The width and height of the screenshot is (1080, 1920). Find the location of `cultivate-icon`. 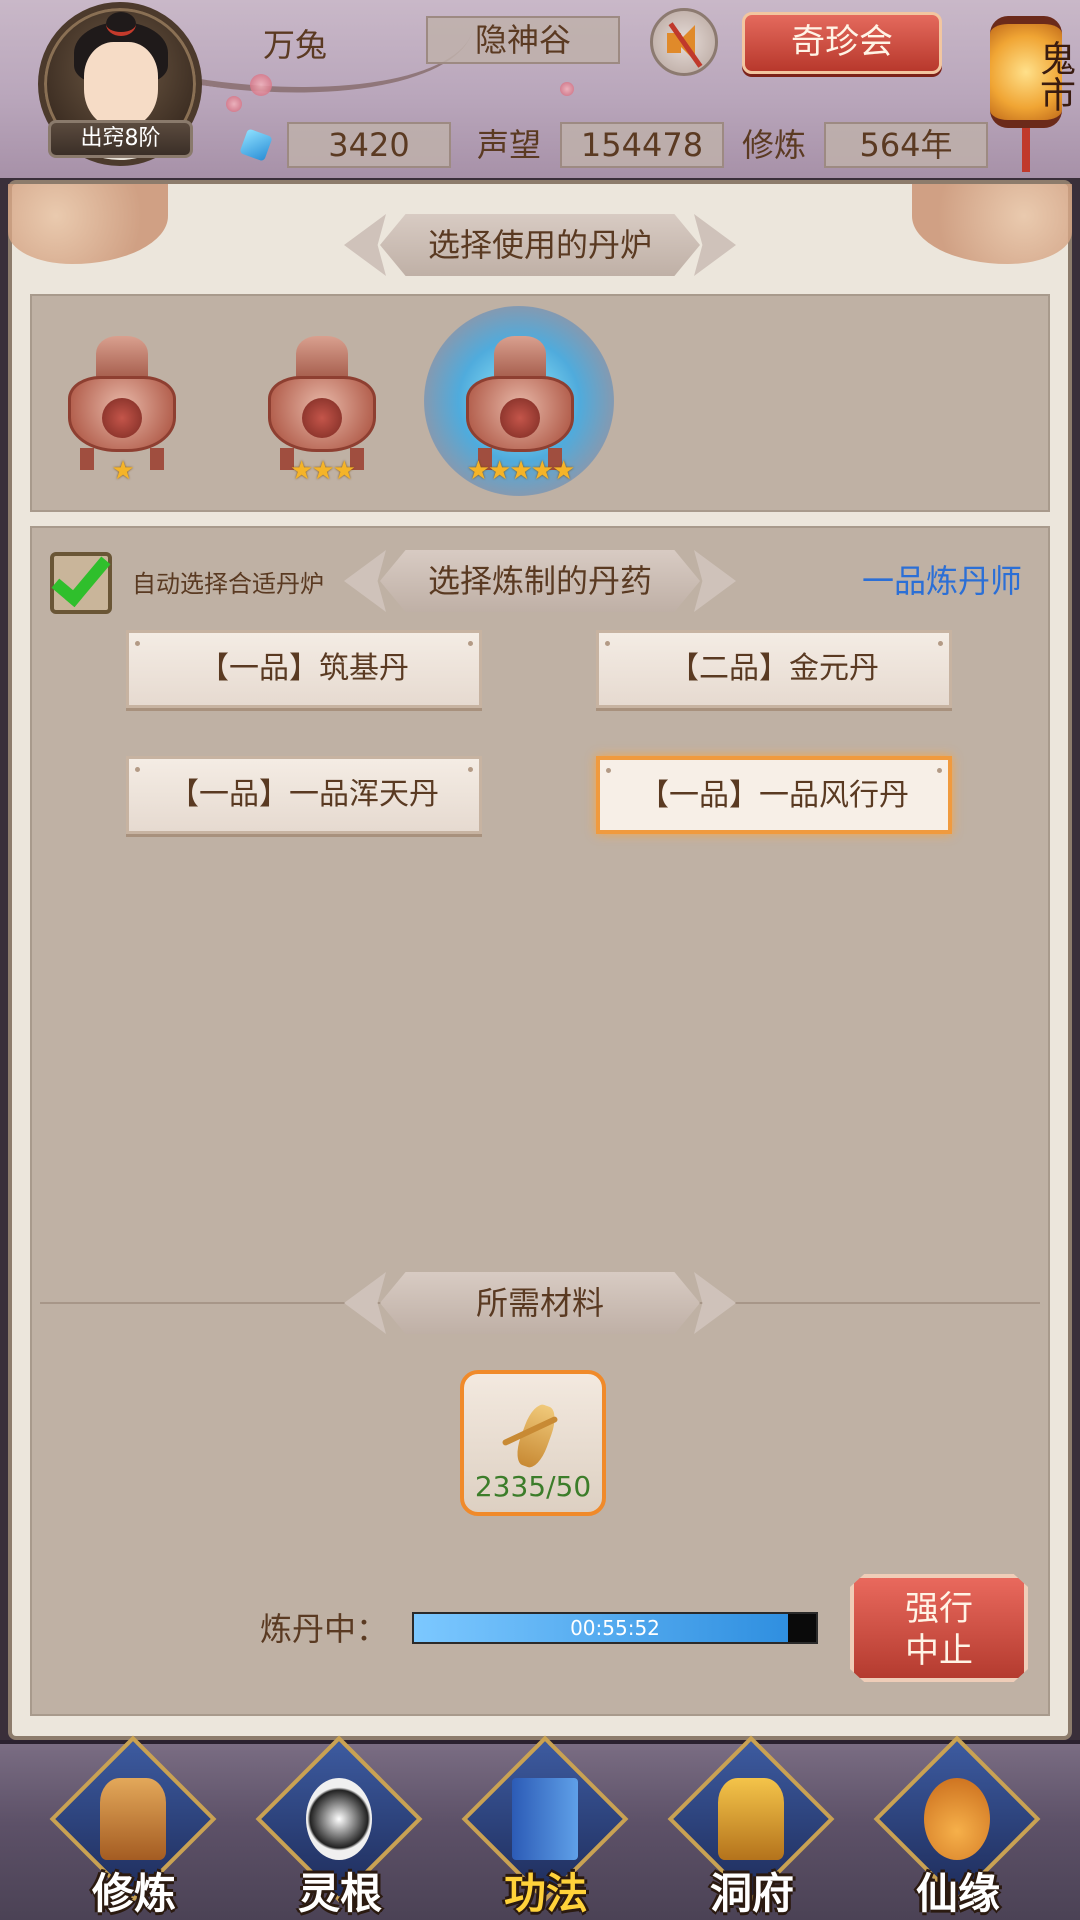

cultivate-icon is located at coordinates (133, 1819).